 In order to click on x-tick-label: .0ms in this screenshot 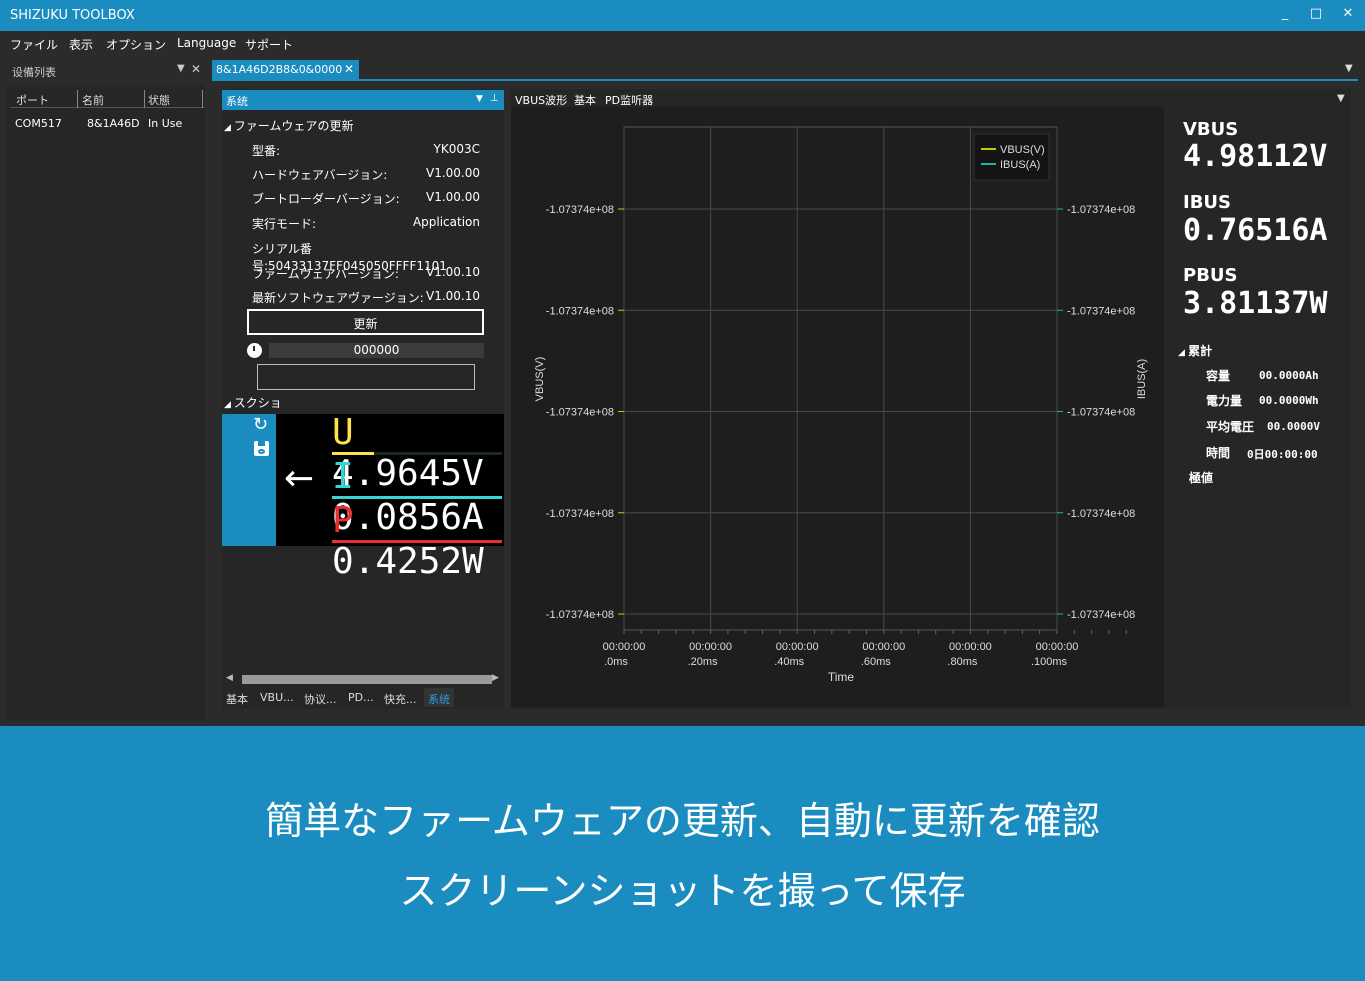, I will do `click(616, 662)`.